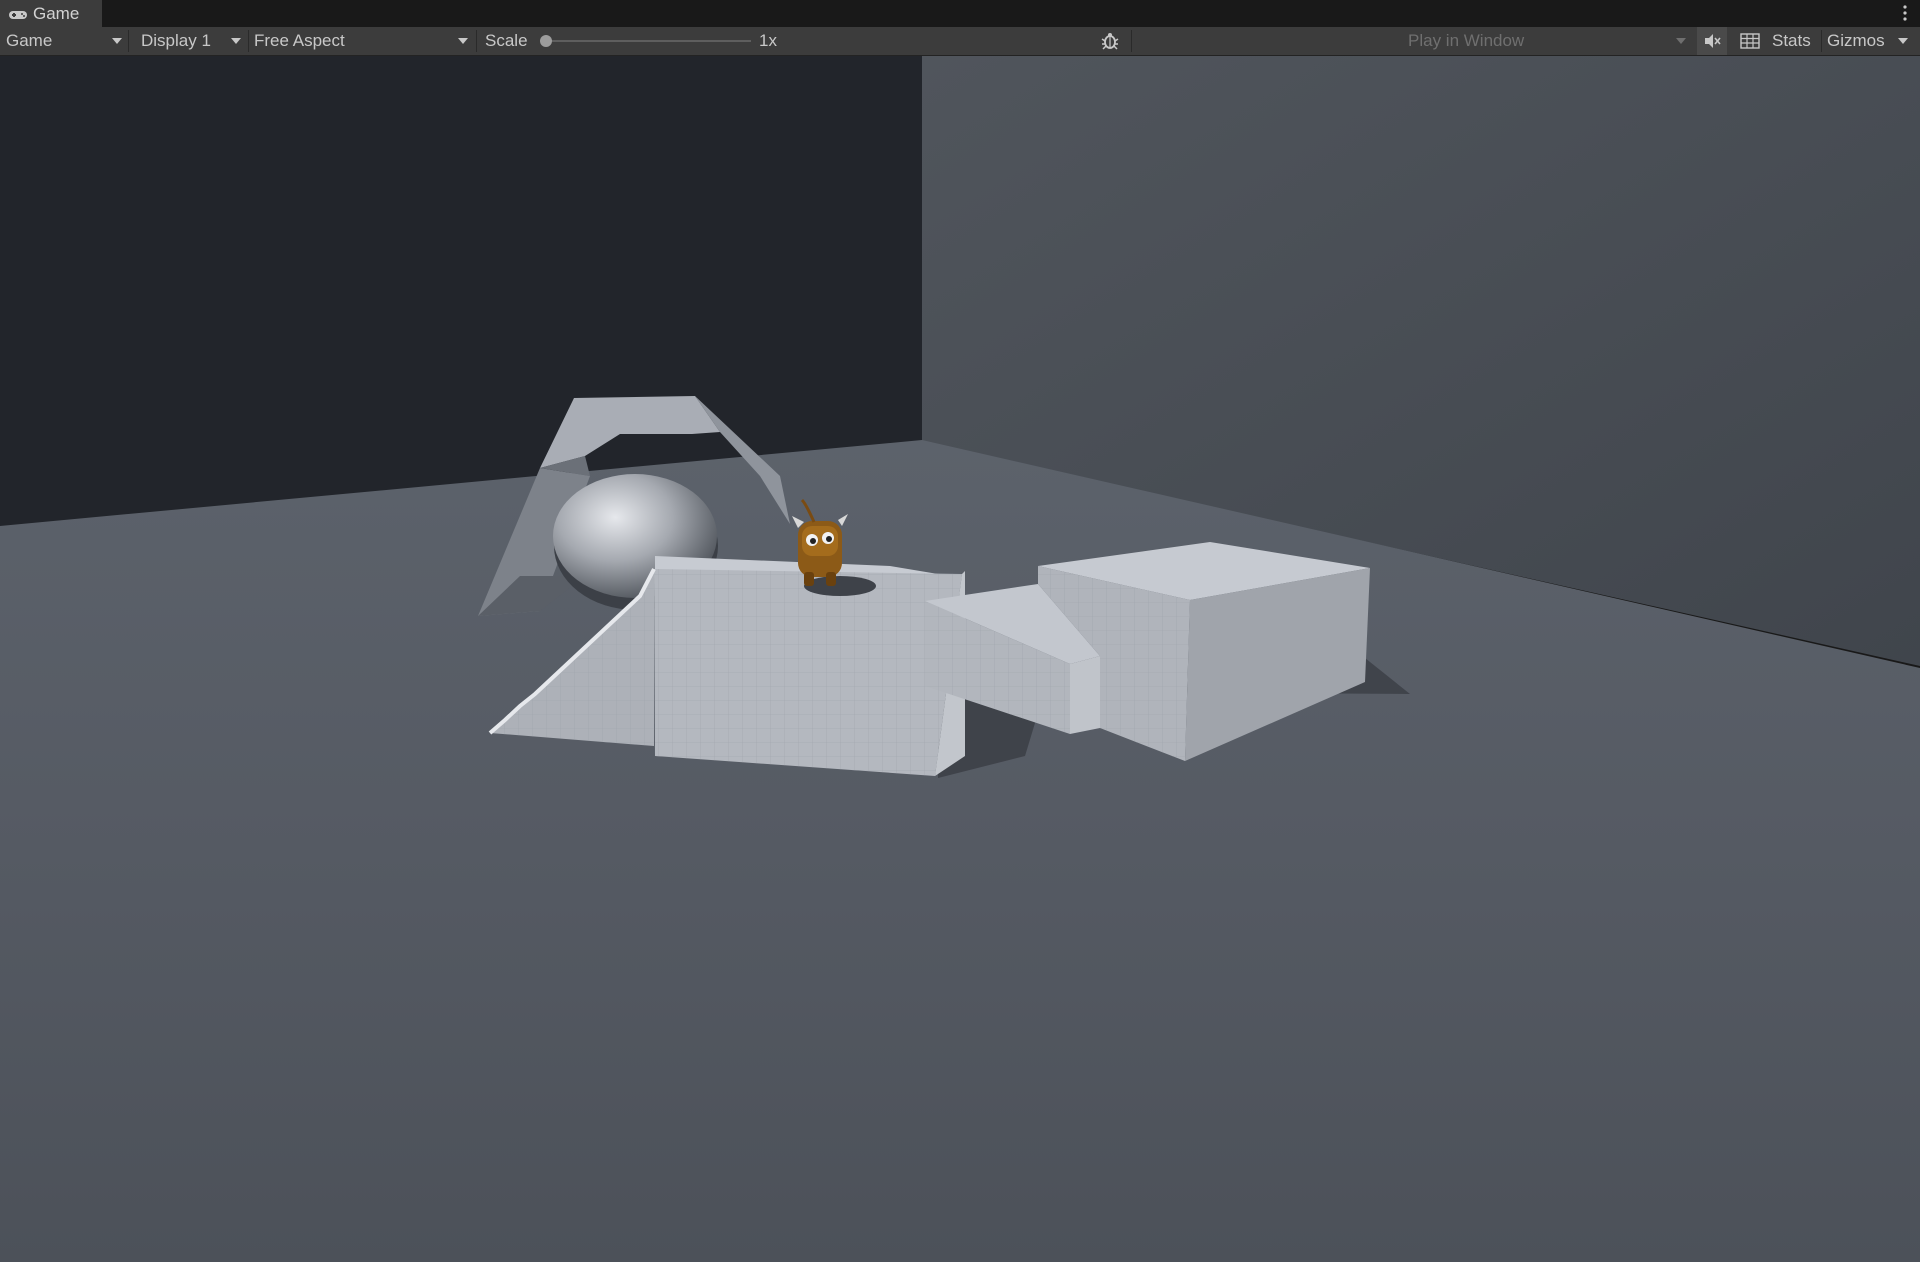  Describe the element at coordinates (648, 41) in the screenshot. I see `scale-slider` at that location.